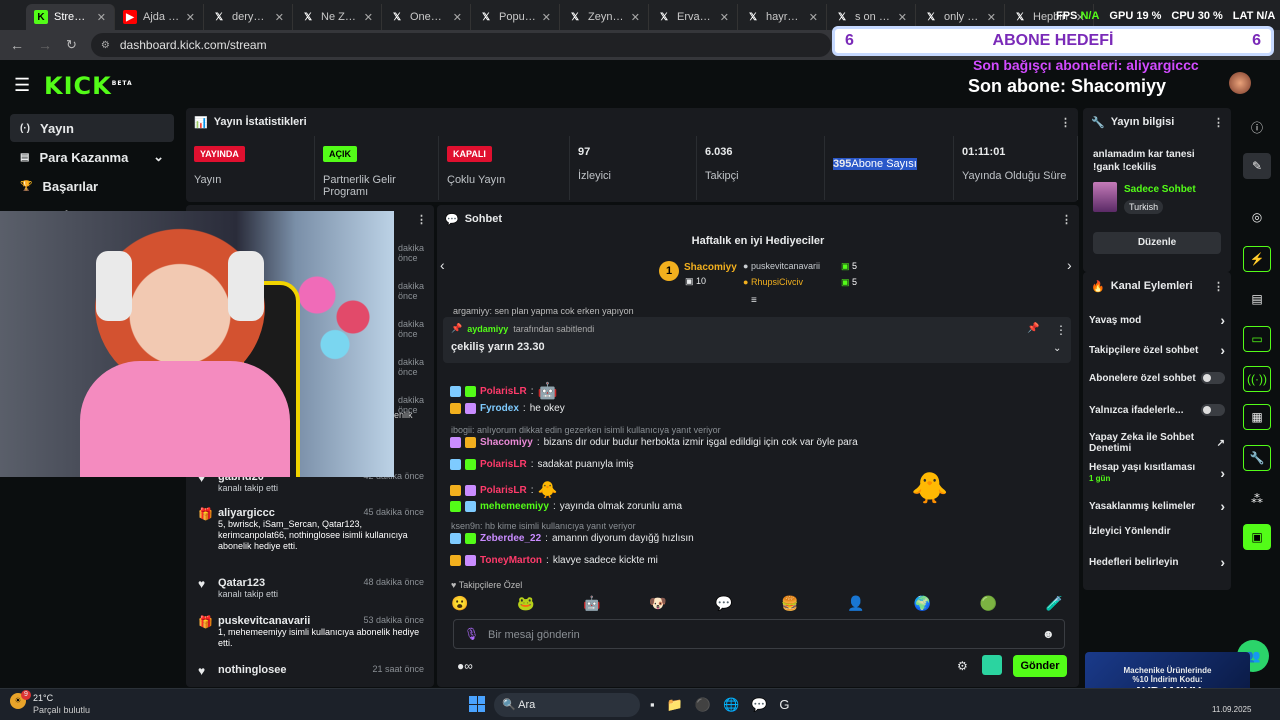 The width and height of the screenshot is (1280, 720). I want to click on plugin-icon: ▣, so click(1257, 537).